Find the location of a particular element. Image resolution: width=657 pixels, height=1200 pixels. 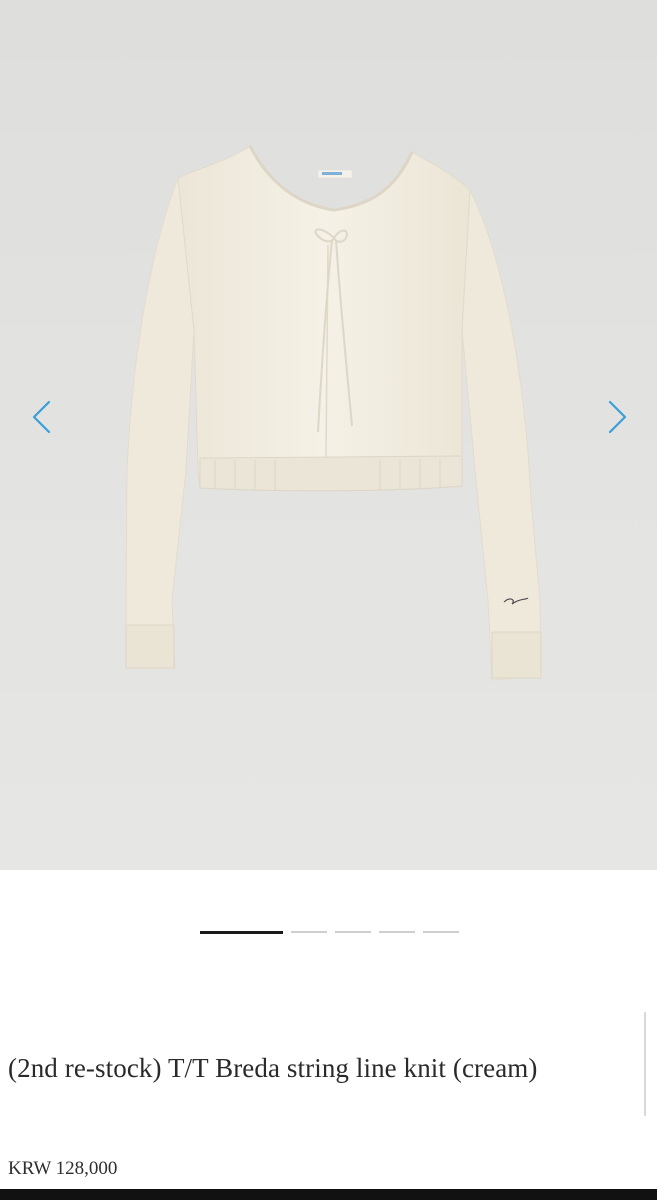

product-price: KRW 128,000 is located at coordinates (63, 1168).